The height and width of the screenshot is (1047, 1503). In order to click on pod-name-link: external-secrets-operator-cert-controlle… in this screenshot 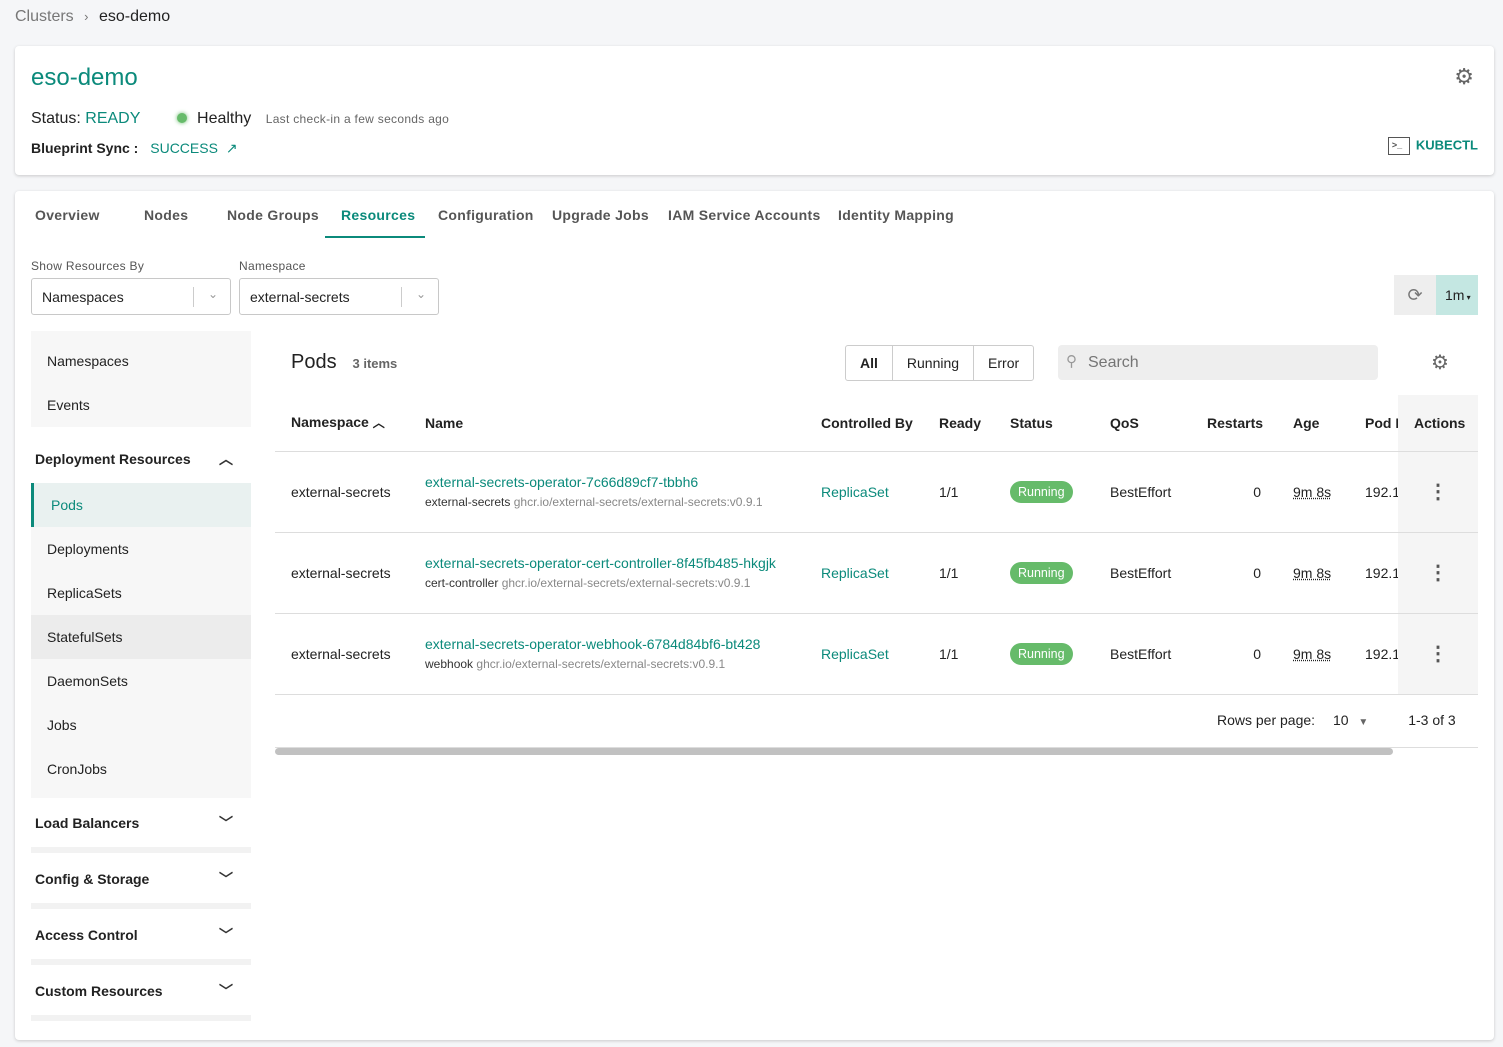, I will do `click(615, 563)`.